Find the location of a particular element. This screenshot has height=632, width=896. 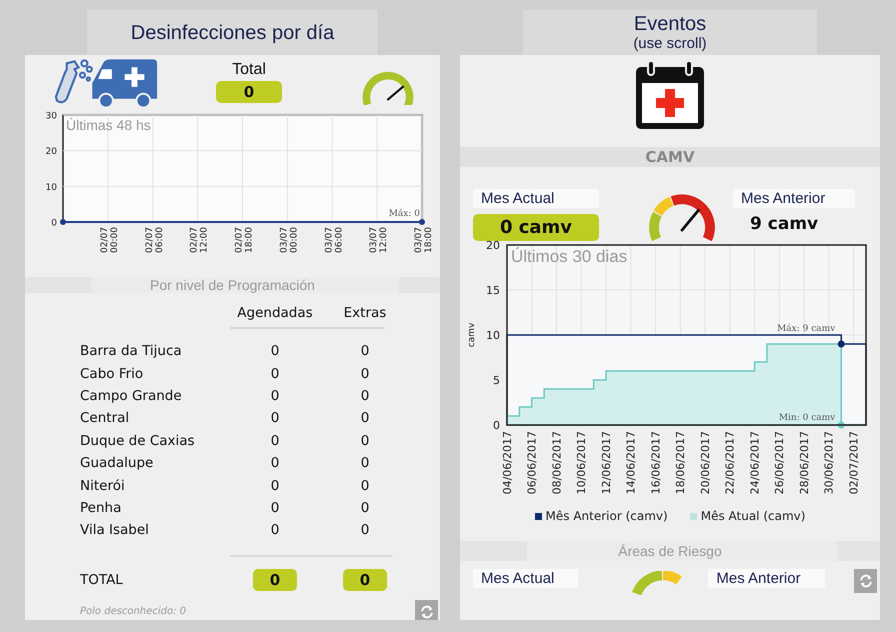

axis-tick-label: 03/07 00:00 is located at coordinates (289, 240).